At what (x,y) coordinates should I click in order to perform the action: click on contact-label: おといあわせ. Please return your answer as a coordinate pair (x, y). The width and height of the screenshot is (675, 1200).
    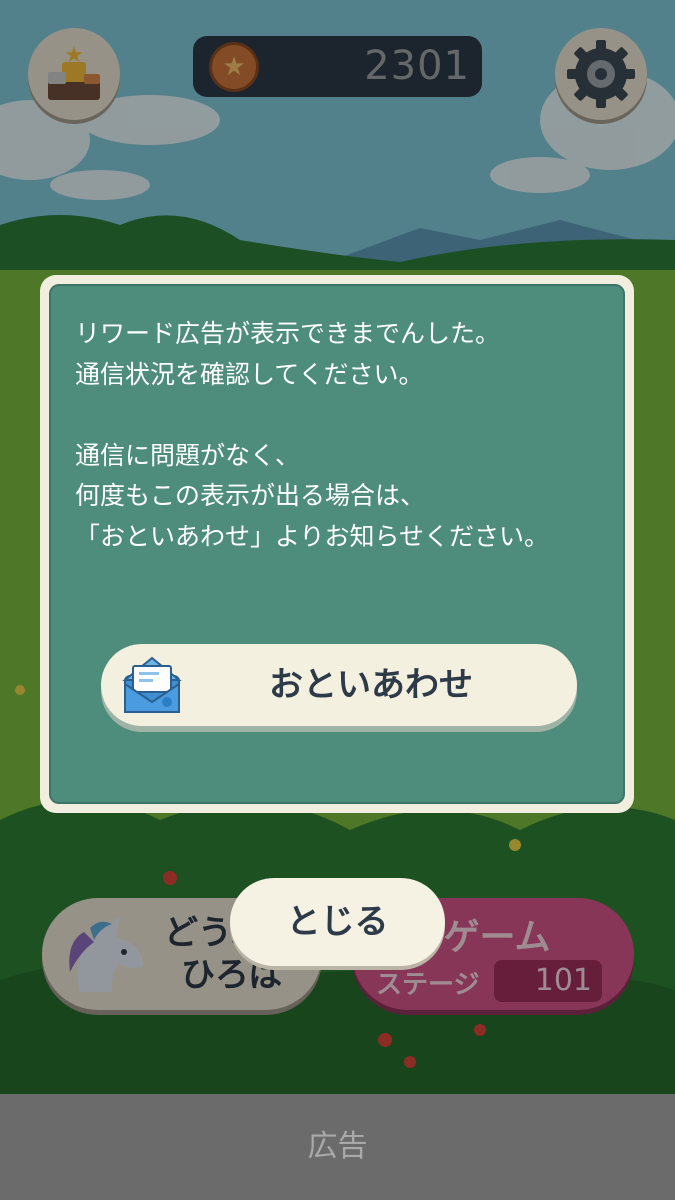
    Looking at the image, I should click on (371, 685).